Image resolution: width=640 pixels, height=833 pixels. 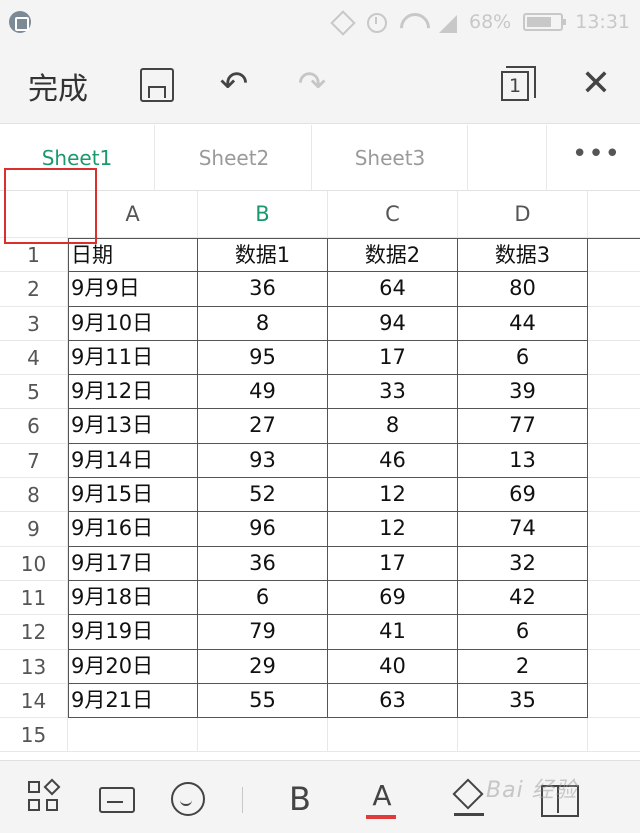 What do you see at coordinates (133, 701) in the screenshot?
I see `cell: 9月21日` at bounding box center [133, 701].